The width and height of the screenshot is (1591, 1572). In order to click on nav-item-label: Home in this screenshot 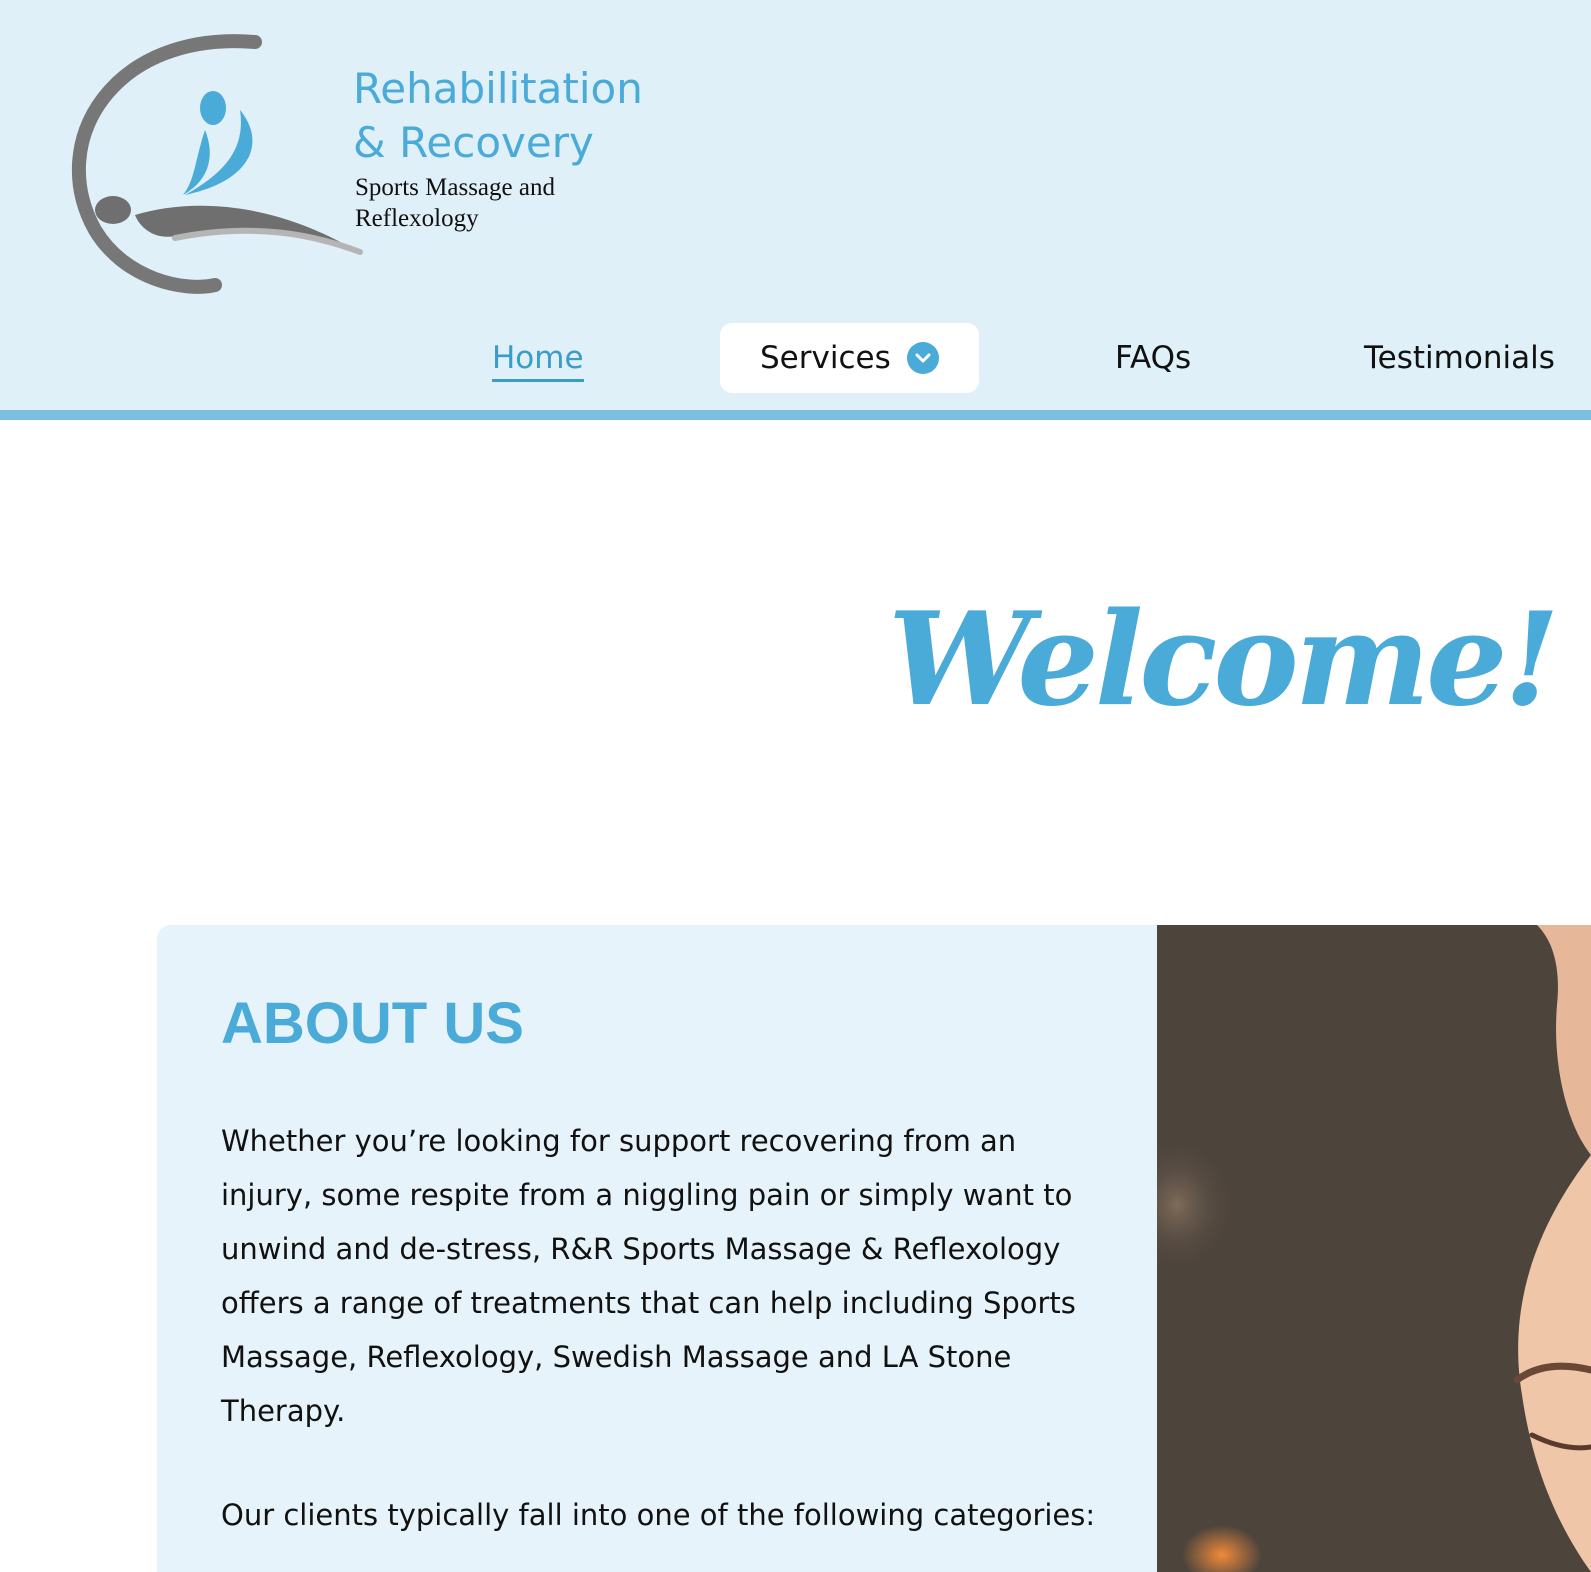, I will do `click(538, 358)`.